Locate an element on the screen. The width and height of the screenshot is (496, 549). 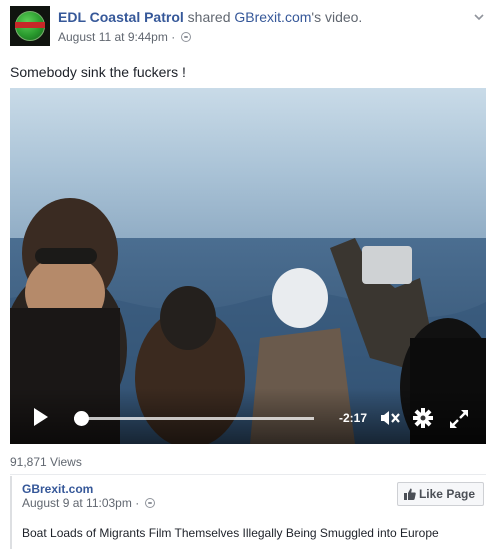
gear-icon is located at coordinates (423, 418).